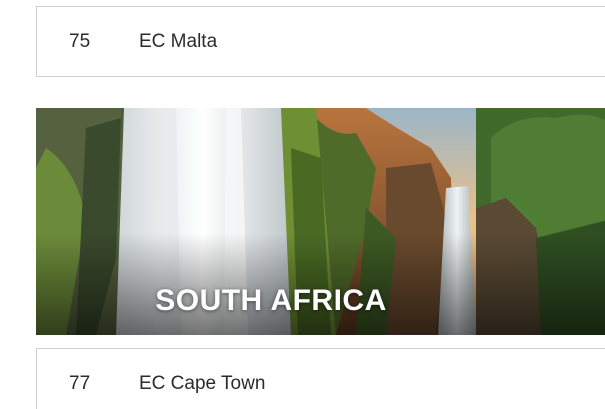 The height and width of the screenshot is (409, 605). What do you see at coordinates (202, 383) in the screenshot?
I see `list-item-label: EC Cape Town` at bounding box center [202, 383].